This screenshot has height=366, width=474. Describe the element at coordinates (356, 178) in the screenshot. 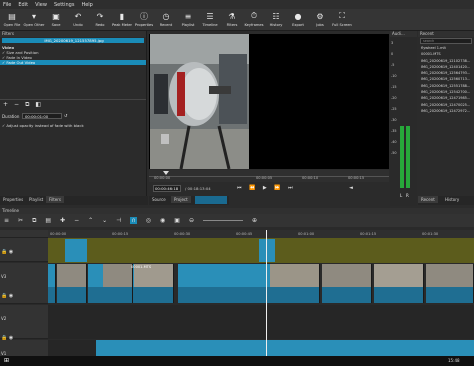

I see `player-ruler-tick: 00:00:15` at that location.